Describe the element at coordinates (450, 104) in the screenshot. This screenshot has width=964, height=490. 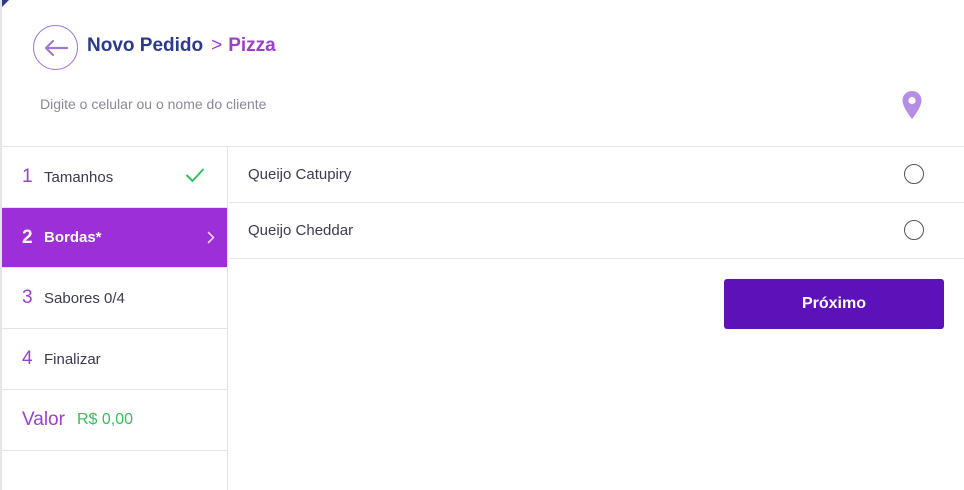
I see `client-search-input` at that location.